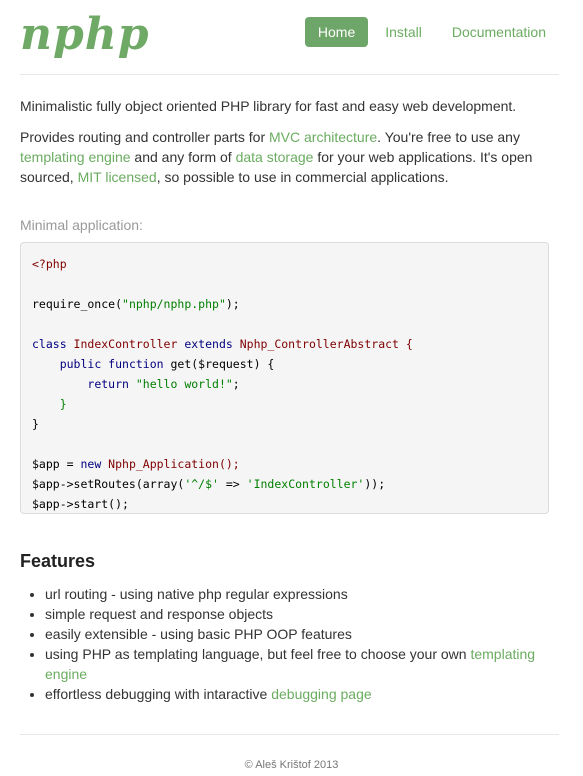 The image size is (583, 776). What do you see at coordinates (167, 364) in the screenshot?
I see `code-line: public function get($request) {` at bounding box center [167, 364].